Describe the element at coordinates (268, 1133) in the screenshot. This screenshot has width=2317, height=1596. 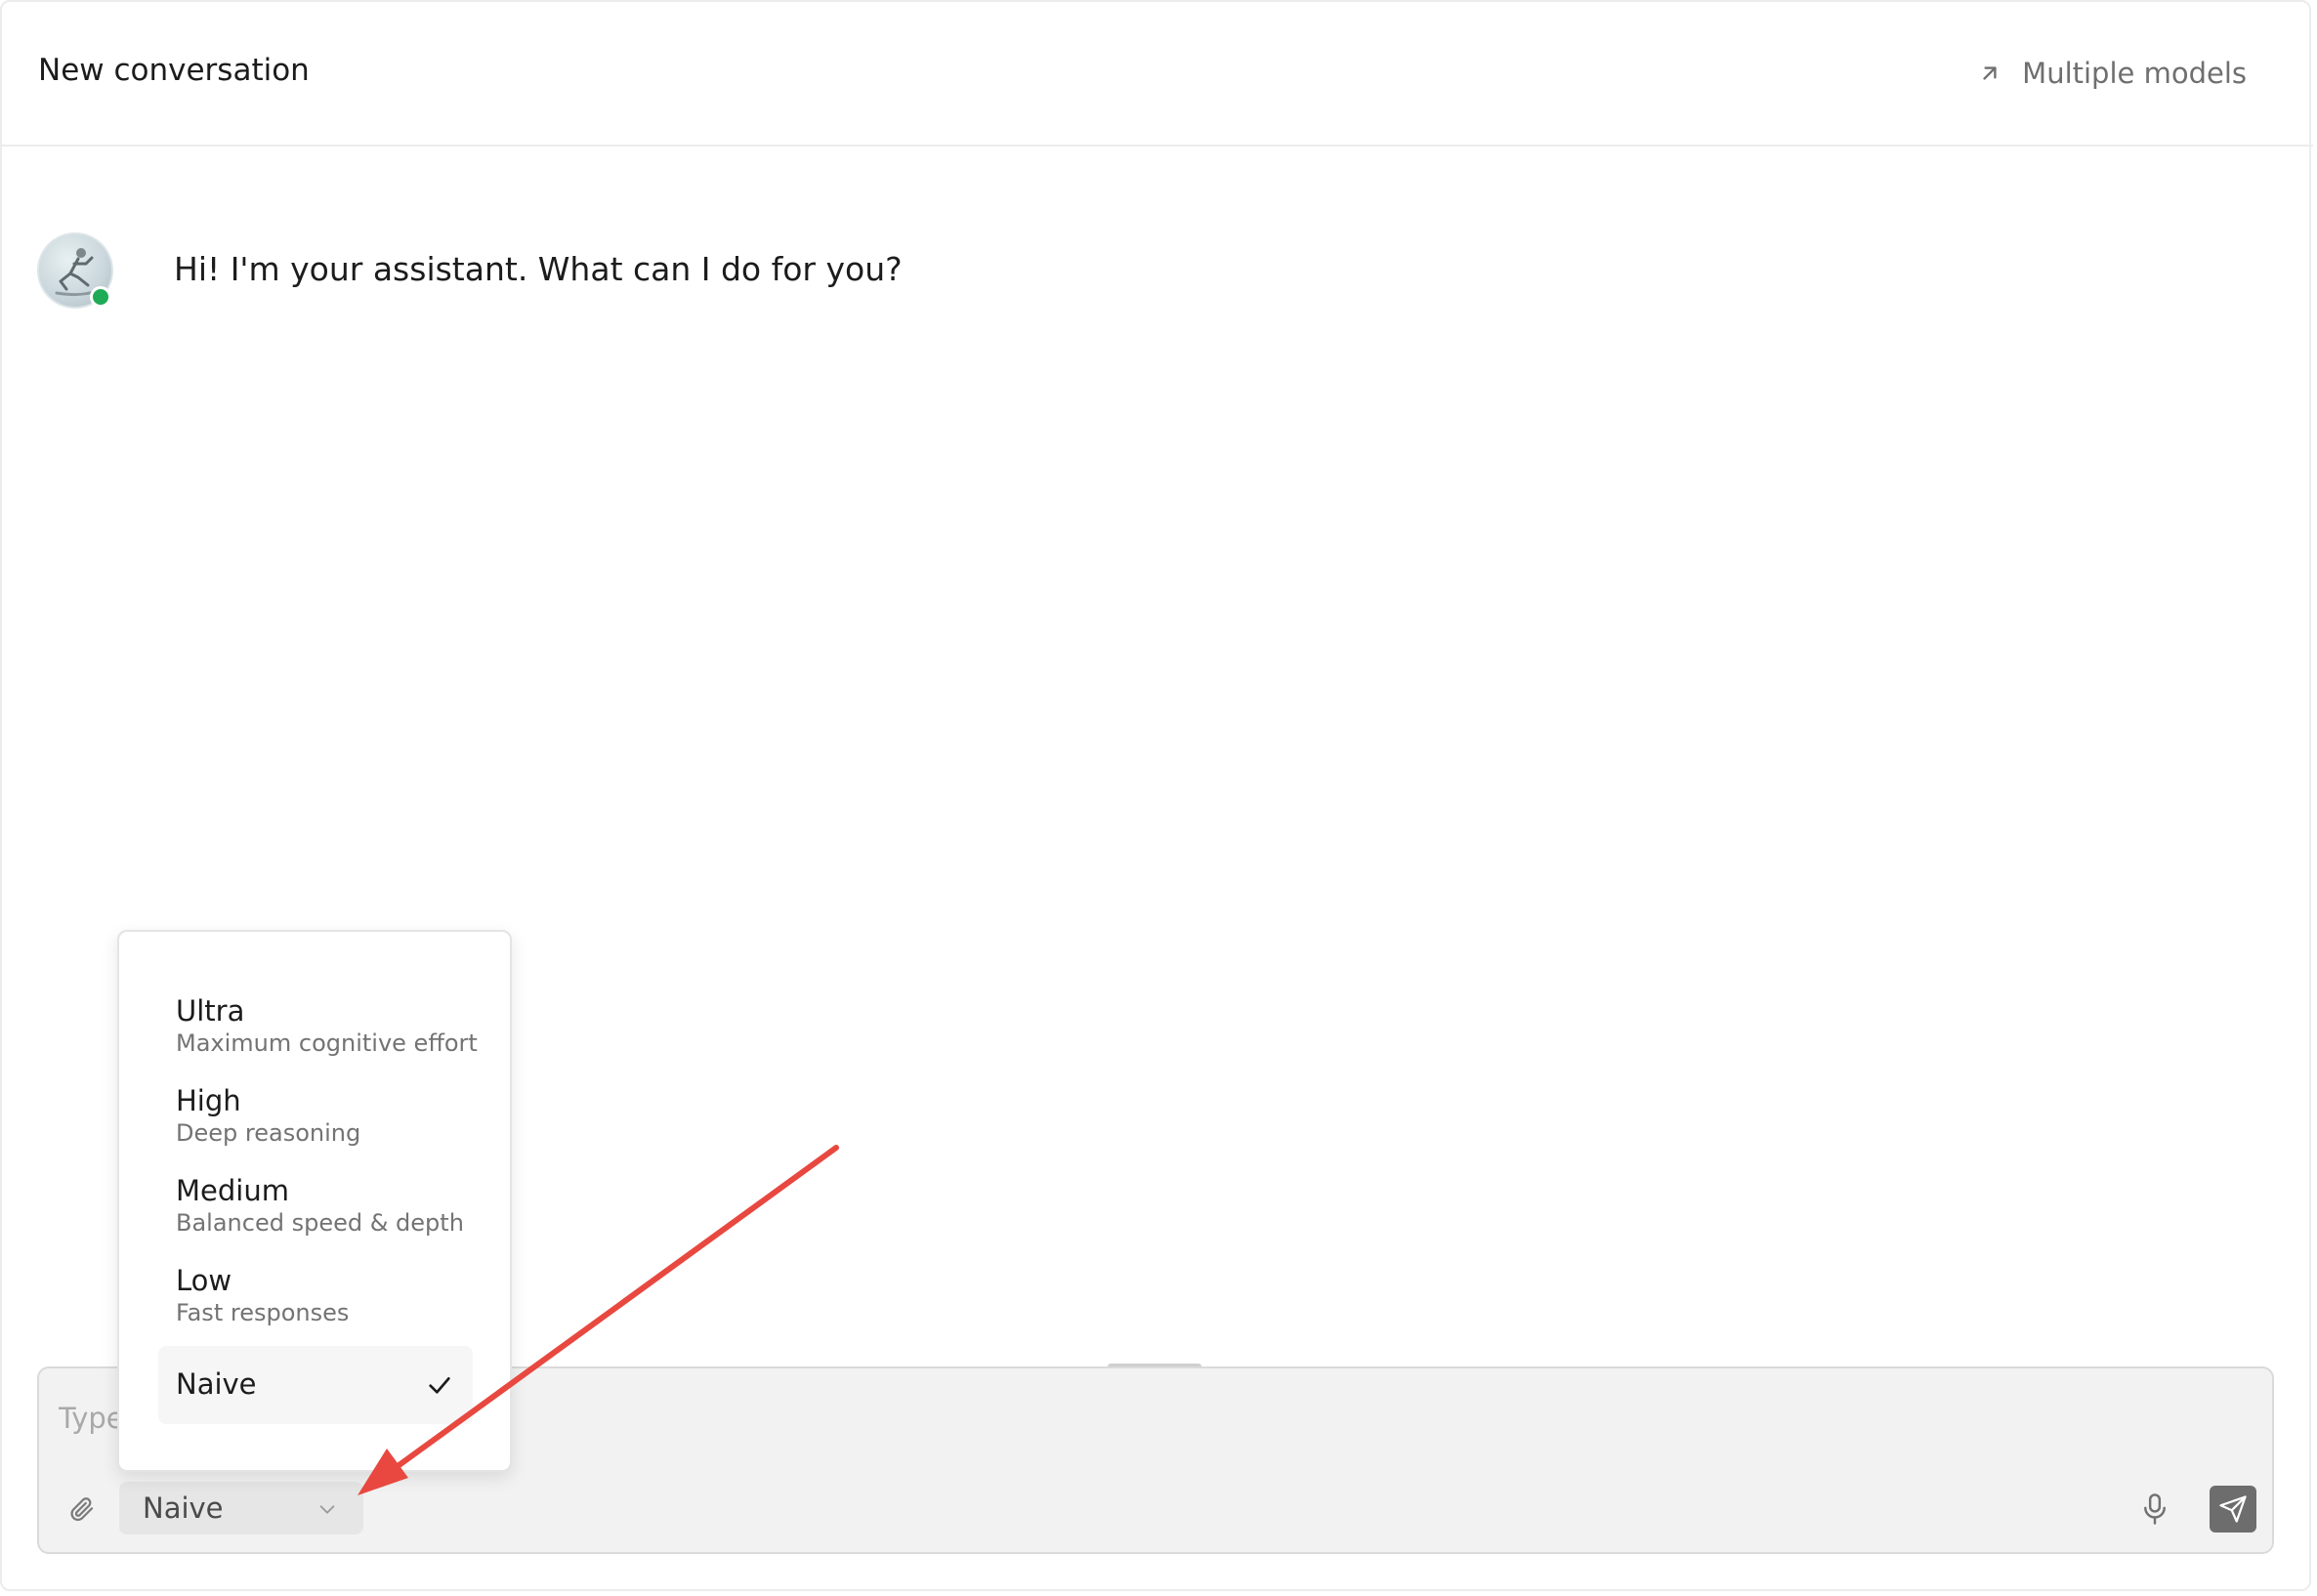
I see `effort-option-description: Deep reasoning` at that location.